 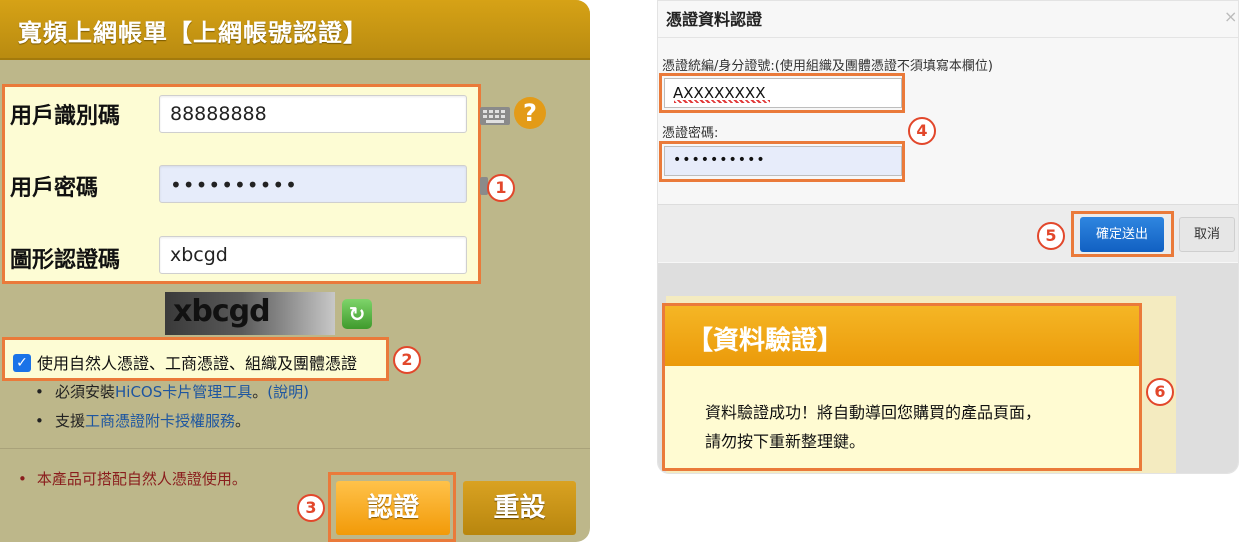 I want to click on list-item: 支援工商憑證附卡授權服務。, so click(x=172, y=421).